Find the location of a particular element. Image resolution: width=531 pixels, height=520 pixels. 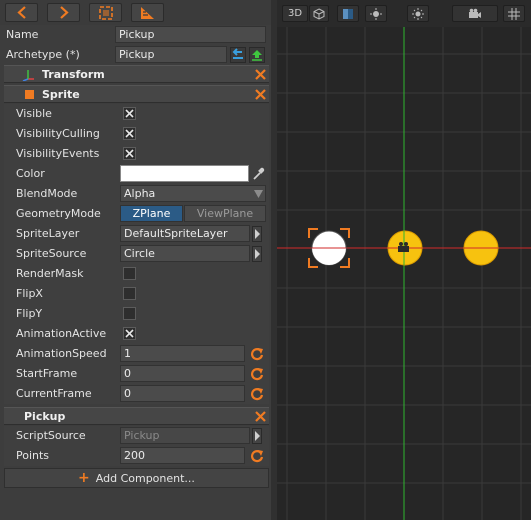

flip-x-checkbox is located at coordinates (129, 293).